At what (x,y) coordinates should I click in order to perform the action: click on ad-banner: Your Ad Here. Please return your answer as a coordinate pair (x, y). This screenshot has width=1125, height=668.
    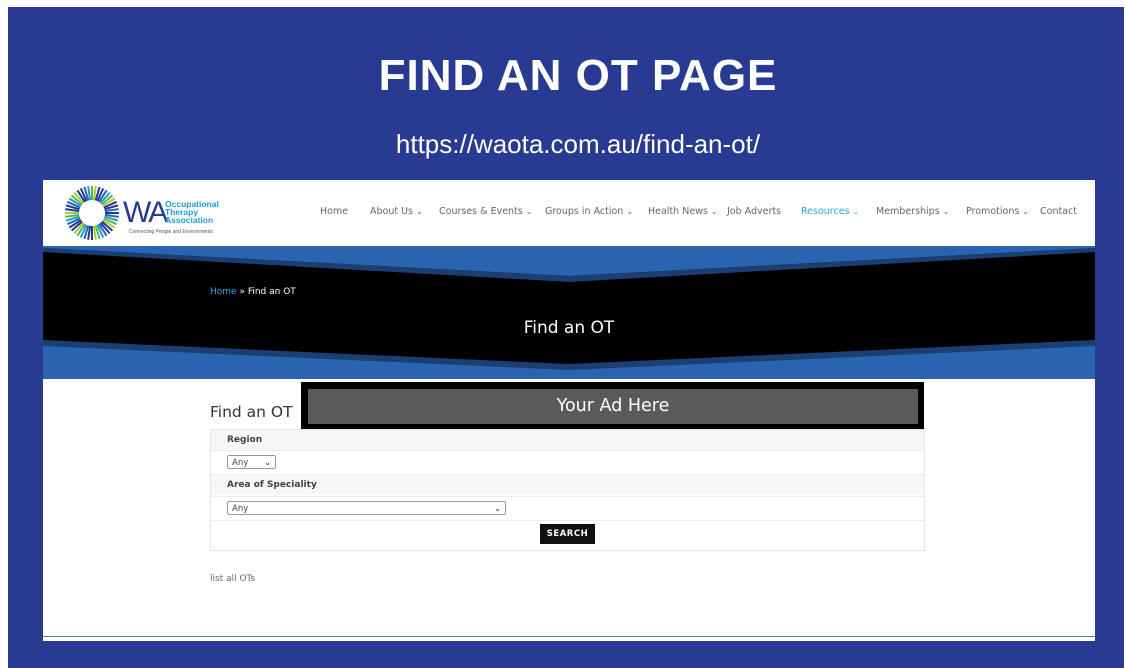
    Looking at the image, I should click on (612, 405).